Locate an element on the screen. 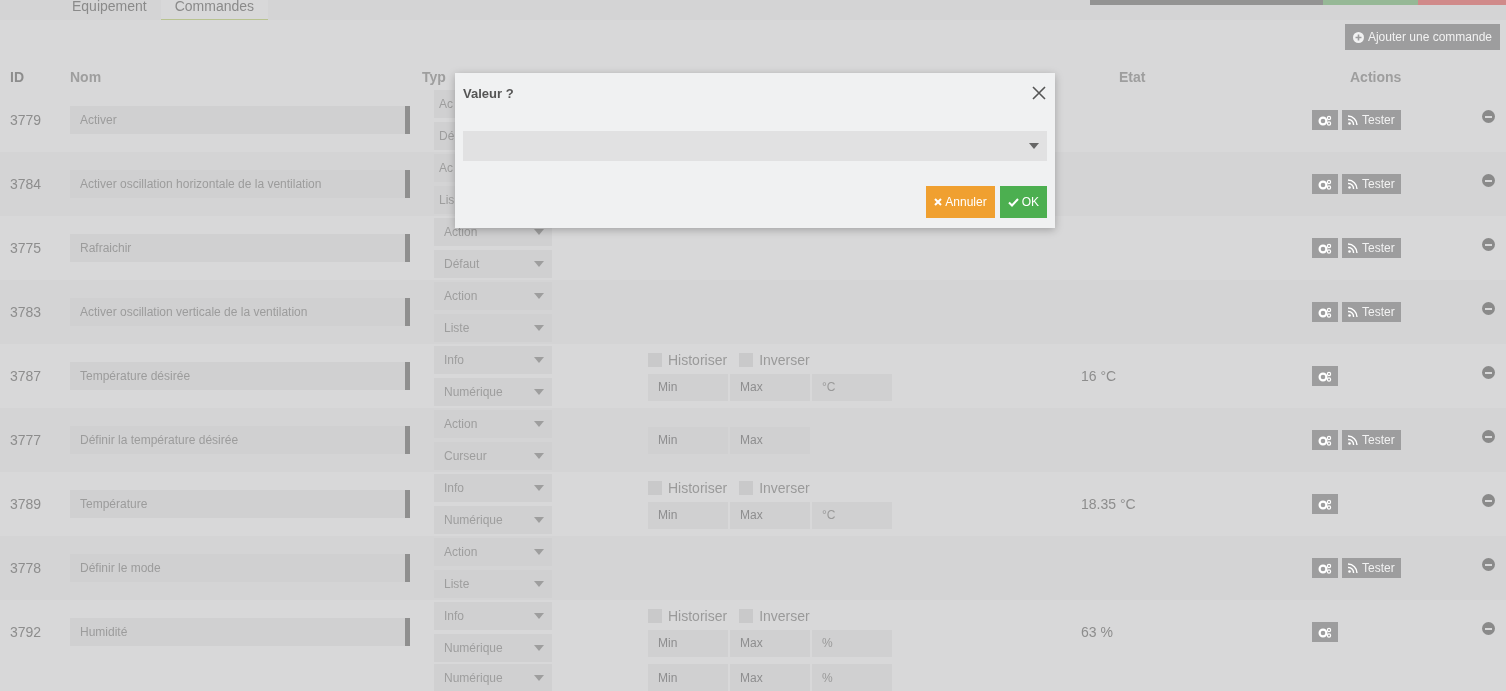  ok-button: OK is located at coordinates (1023, 202).